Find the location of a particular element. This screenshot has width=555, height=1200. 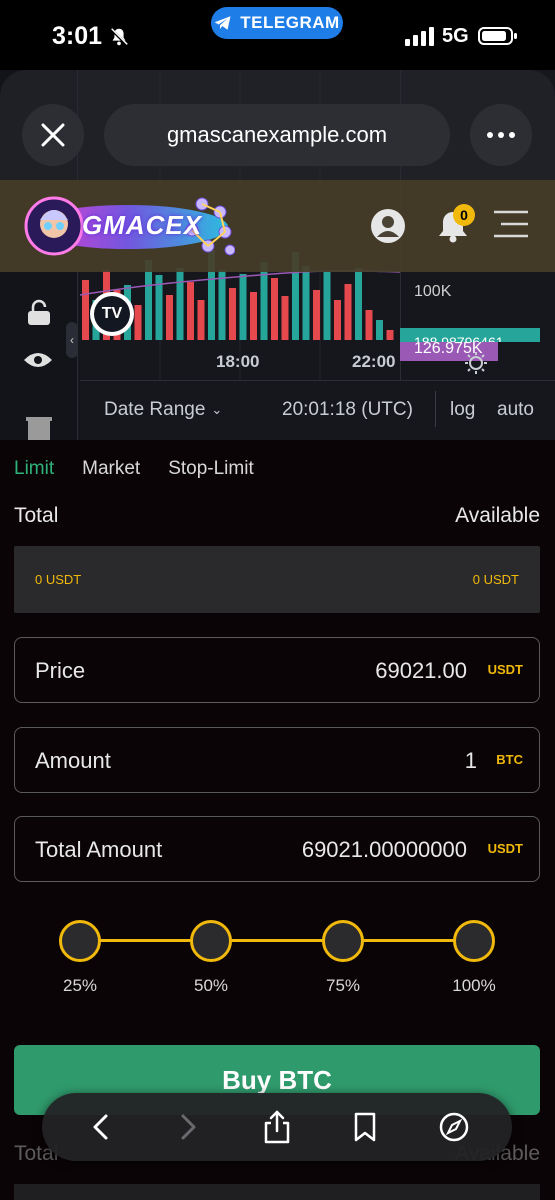

total-amount-label: Total Amount is located at coordinates (99, 849).